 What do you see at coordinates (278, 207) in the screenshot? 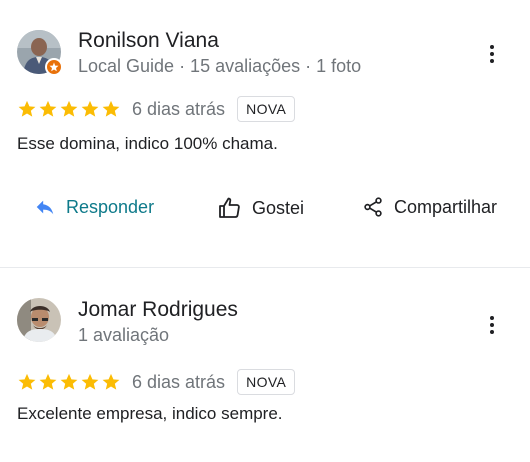
I see `like-label: Gostei` at bounding box center [278, 207].